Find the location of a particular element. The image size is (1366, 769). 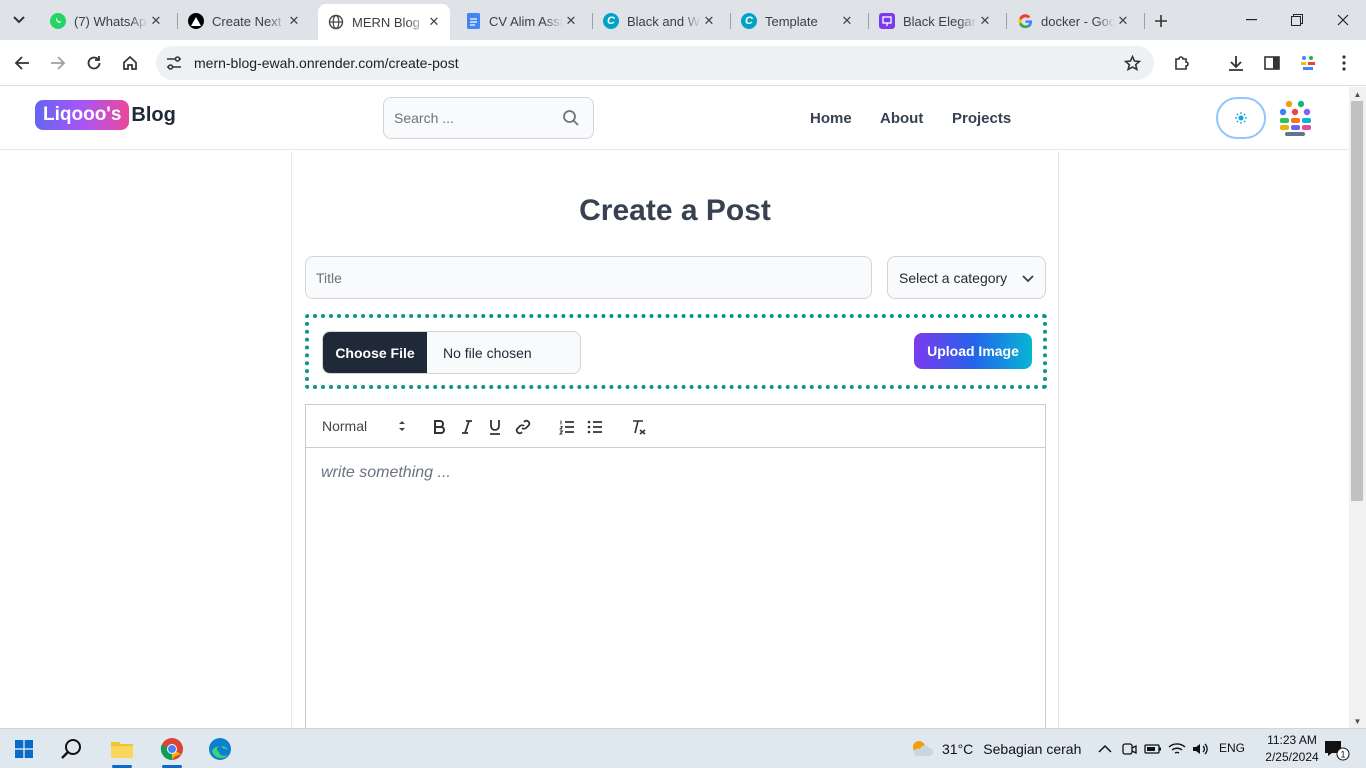

browser-toolbar: mern-blog-ewah.onrender.com/create-post is located at coordinates (683, 63).